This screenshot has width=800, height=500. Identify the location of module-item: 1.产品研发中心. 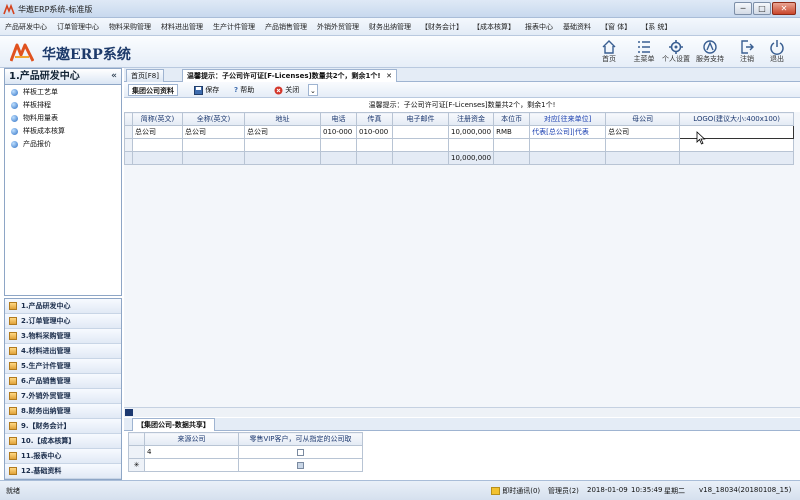
(63, 306).